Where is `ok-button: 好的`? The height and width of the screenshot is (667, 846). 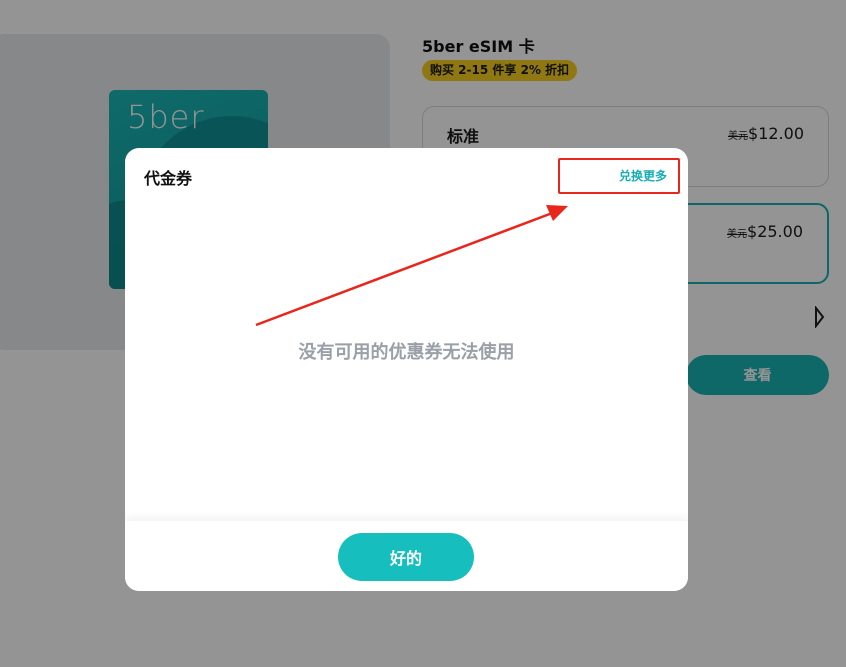
ok-button: 好的 is located at coordinates (406, 557).